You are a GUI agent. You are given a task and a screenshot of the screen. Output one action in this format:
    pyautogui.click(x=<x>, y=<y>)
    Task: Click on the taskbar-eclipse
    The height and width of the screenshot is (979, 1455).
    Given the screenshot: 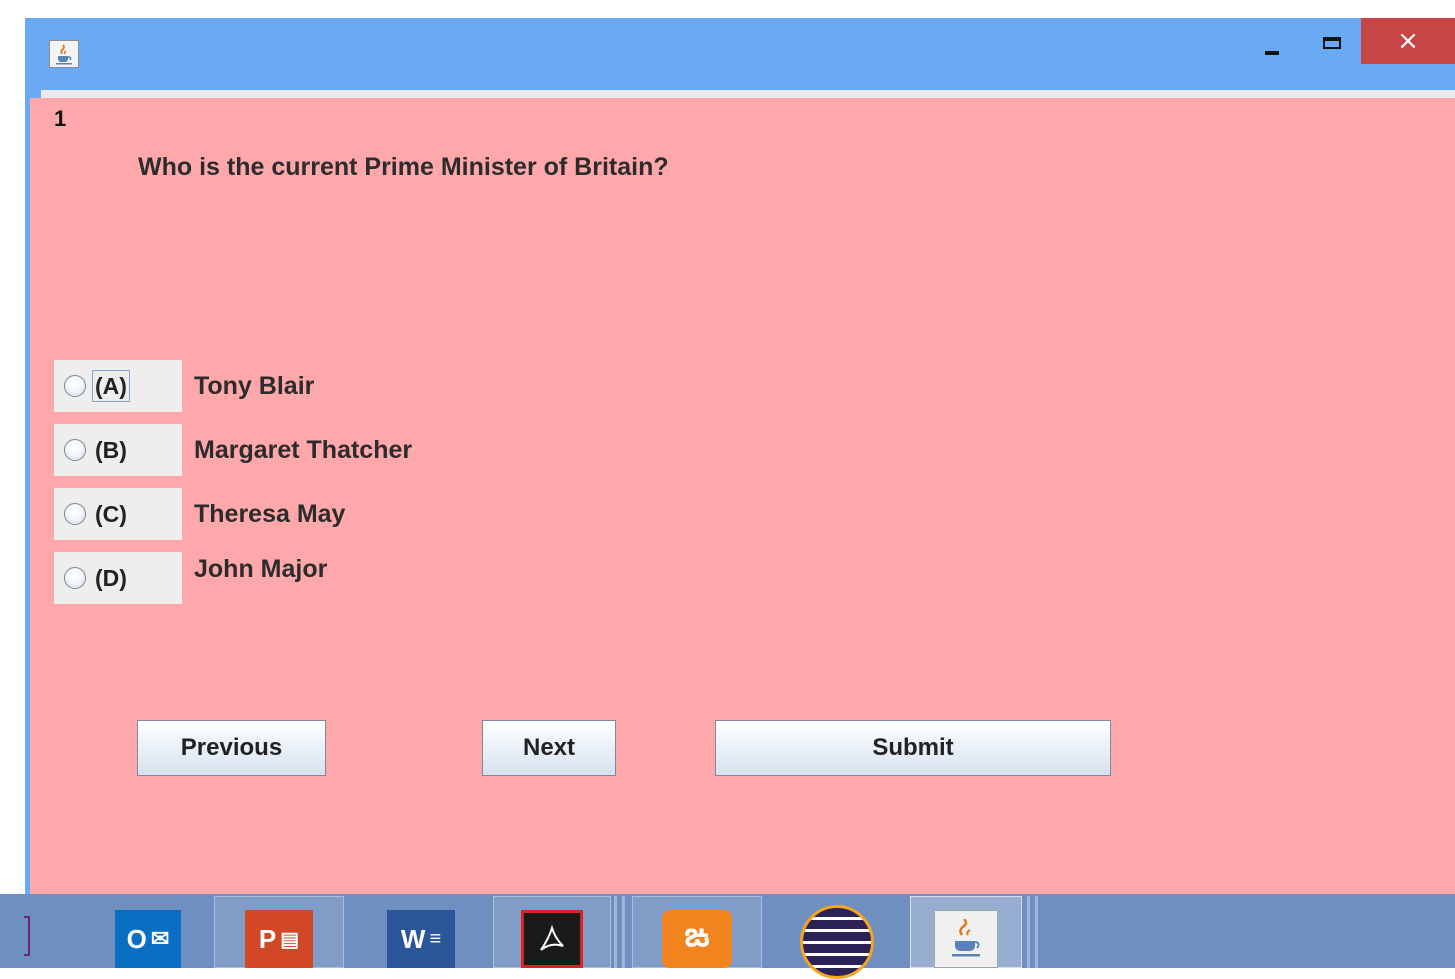 What is the action you would take?
    pyautogui.click(x=837, y=937)
    